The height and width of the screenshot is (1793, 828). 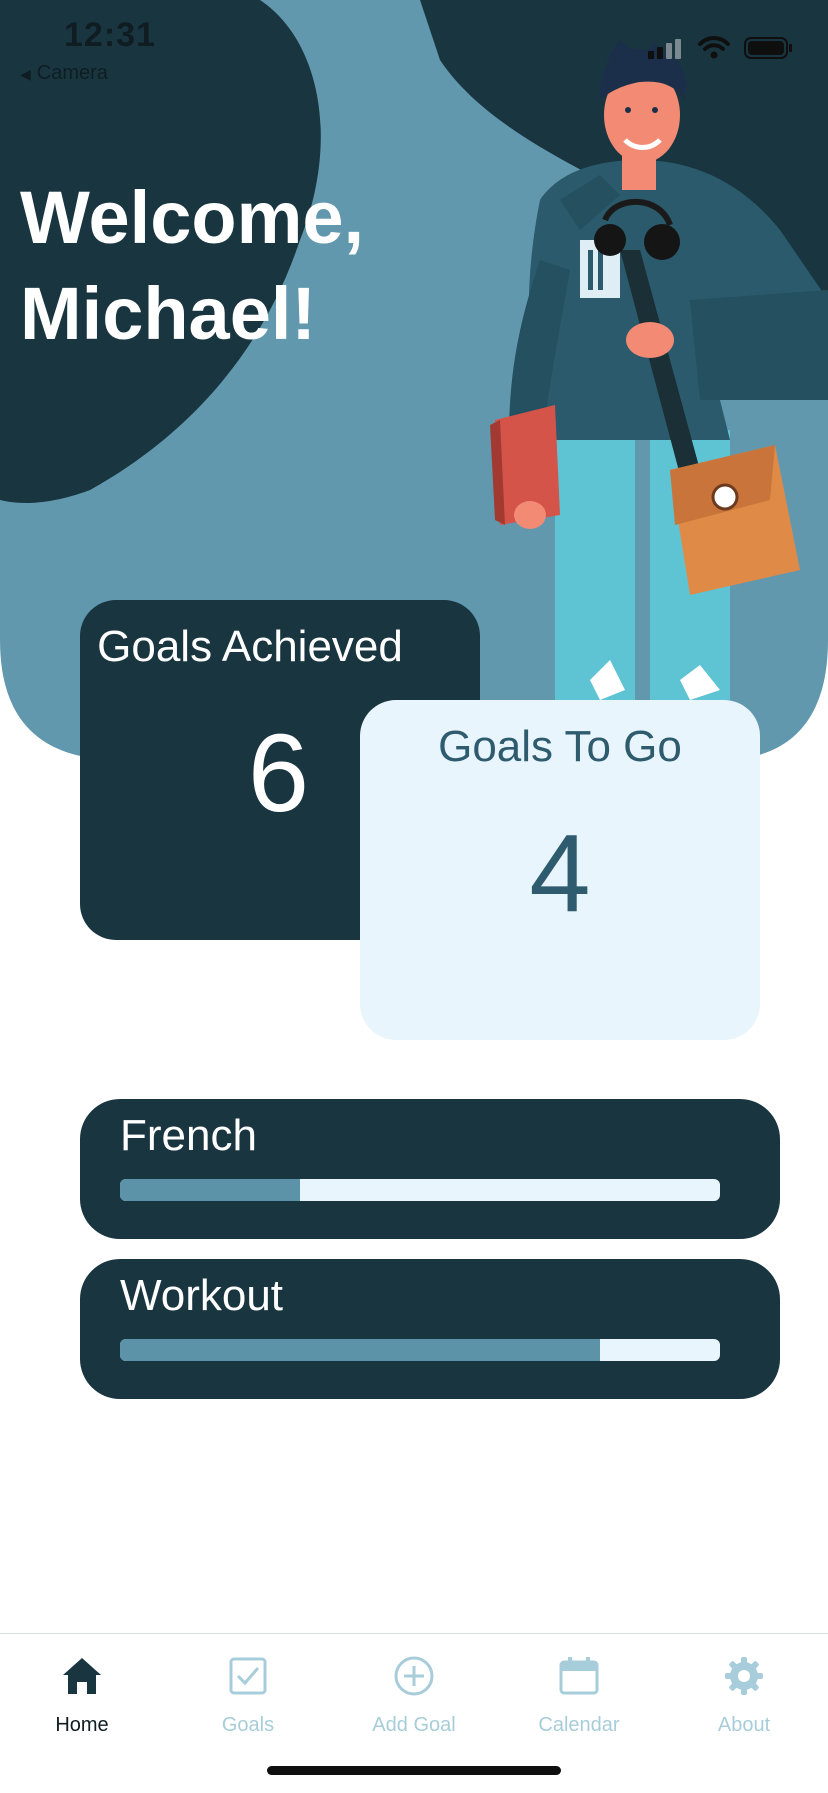 I want to click on checkbox-icon, so click(x=248, y=1676).